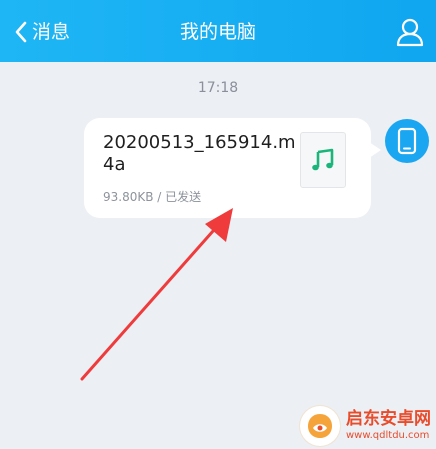  I want to click on file-name: 20200513_165914.m4a, so click(199, 153).